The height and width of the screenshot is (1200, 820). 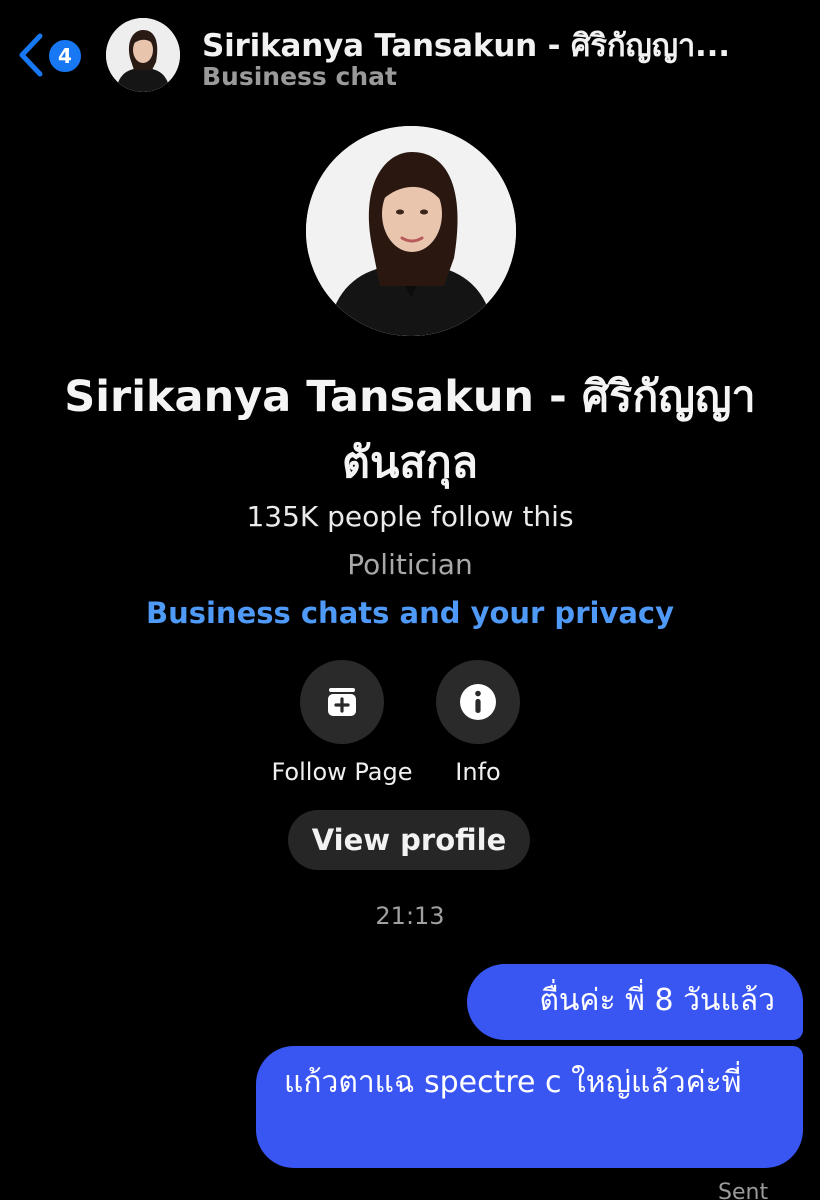 I want to click on follow-page-icon, so click(x=342, y=702).